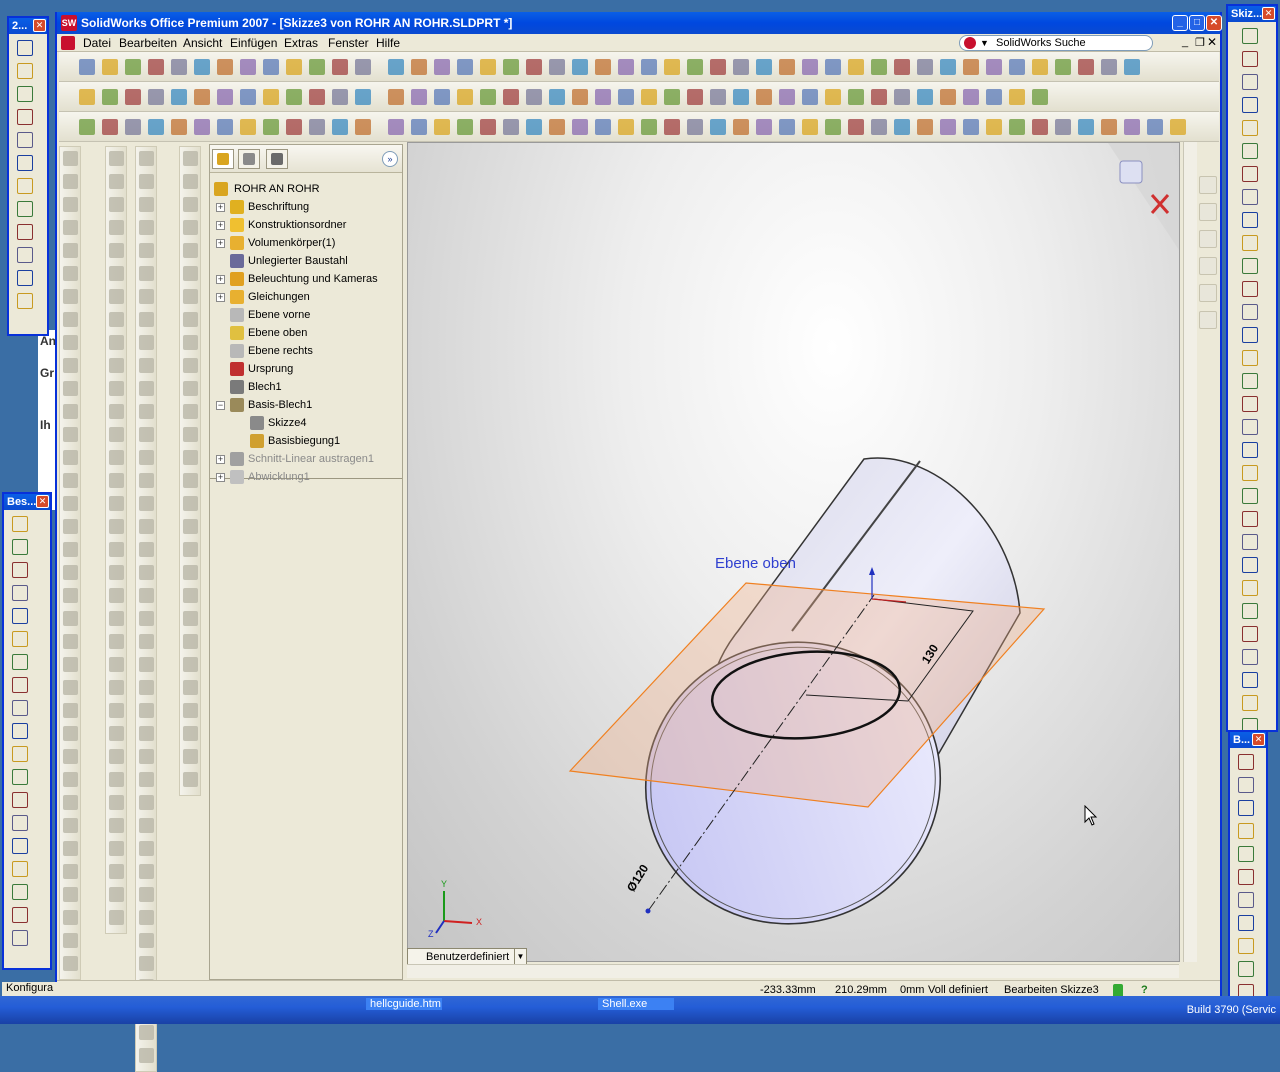 The height and width of the screenshot is (1072, 1280). What do you see at coordinates (1144, 990) in the screenshot?
I see `help-icon: ?` at bounding box center [1144, 990].